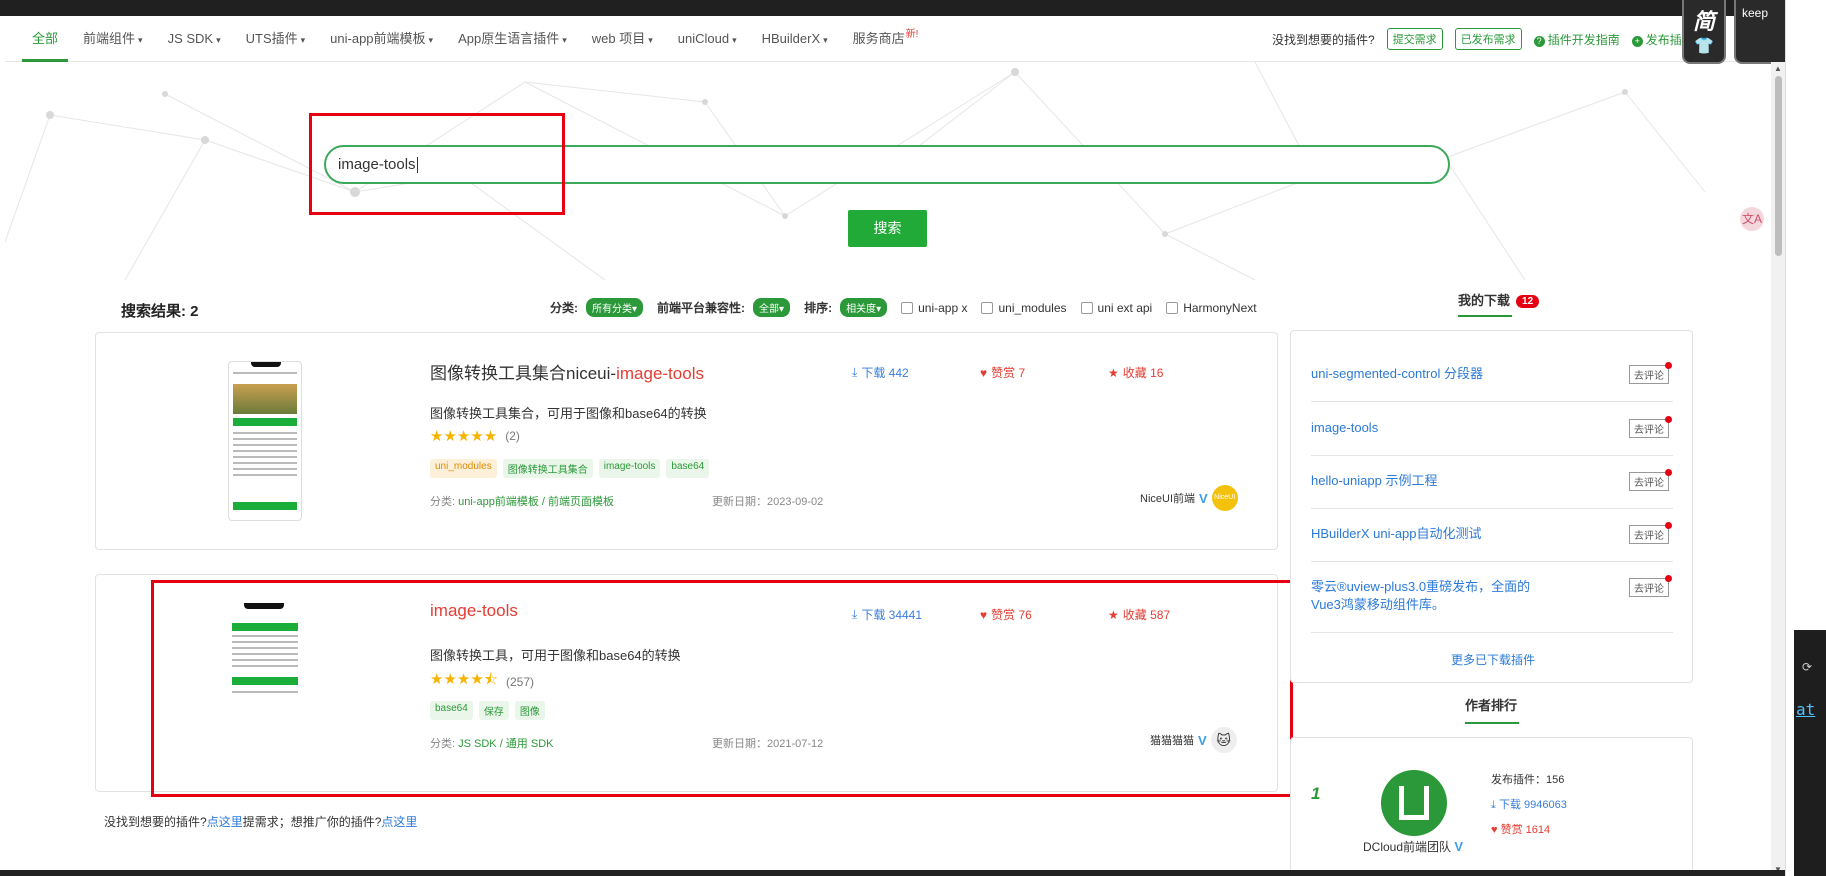 The image size is (1826, 876). I want to click on category-filter-value: 所有分类, so click(612, 309).